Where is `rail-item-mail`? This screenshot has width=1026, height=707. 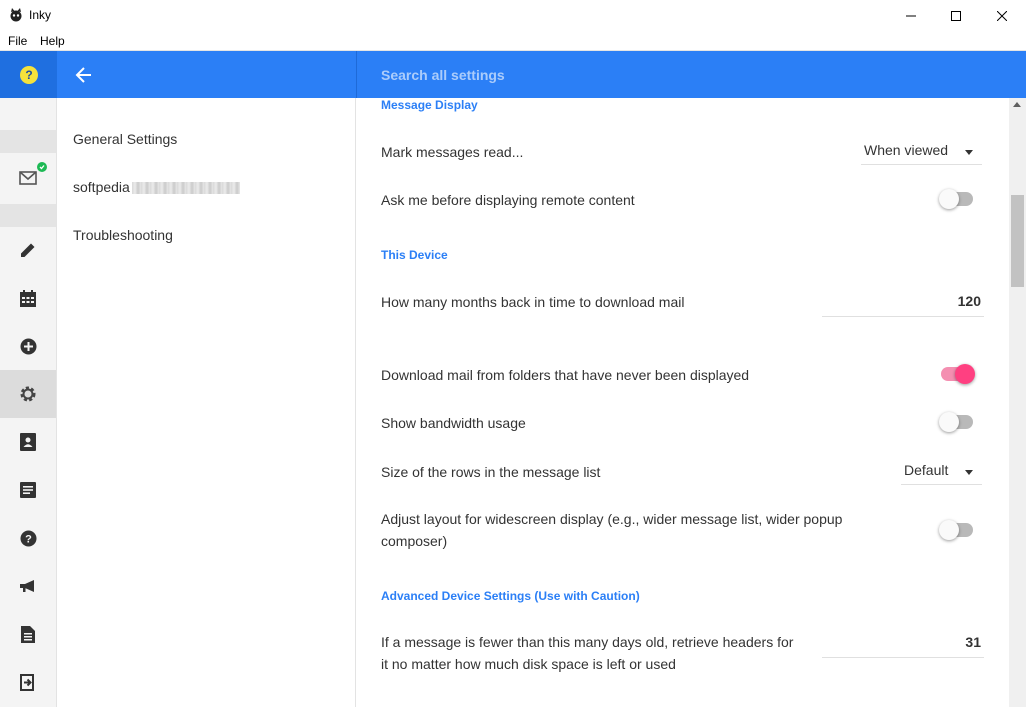
rail-item-mail is located at coordinates (28, 178).